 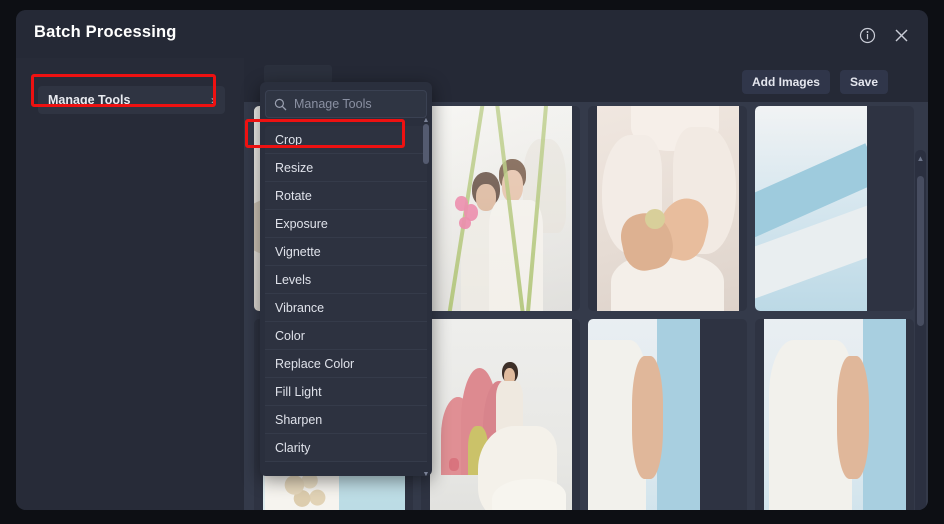 I want to click on tool-item-vignette: Vignette, so click(x=346, y=252).